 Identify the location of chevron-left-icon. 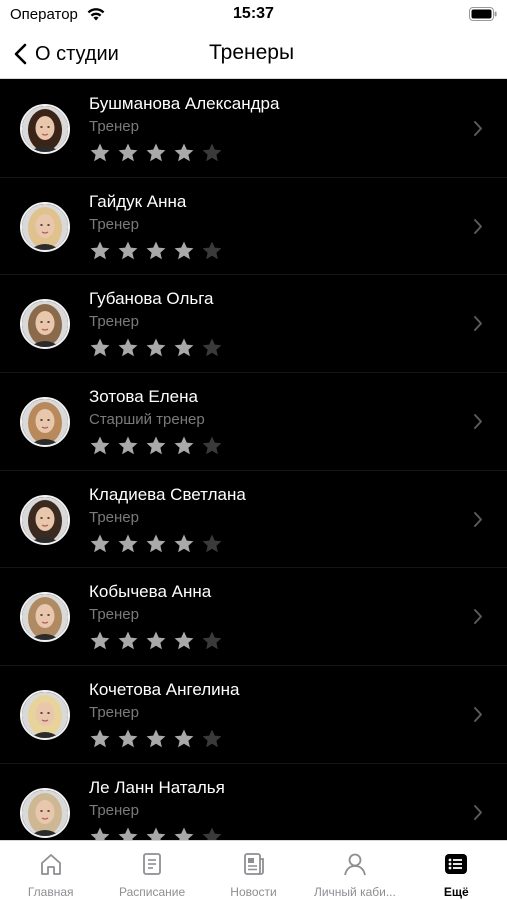
(20, 54).